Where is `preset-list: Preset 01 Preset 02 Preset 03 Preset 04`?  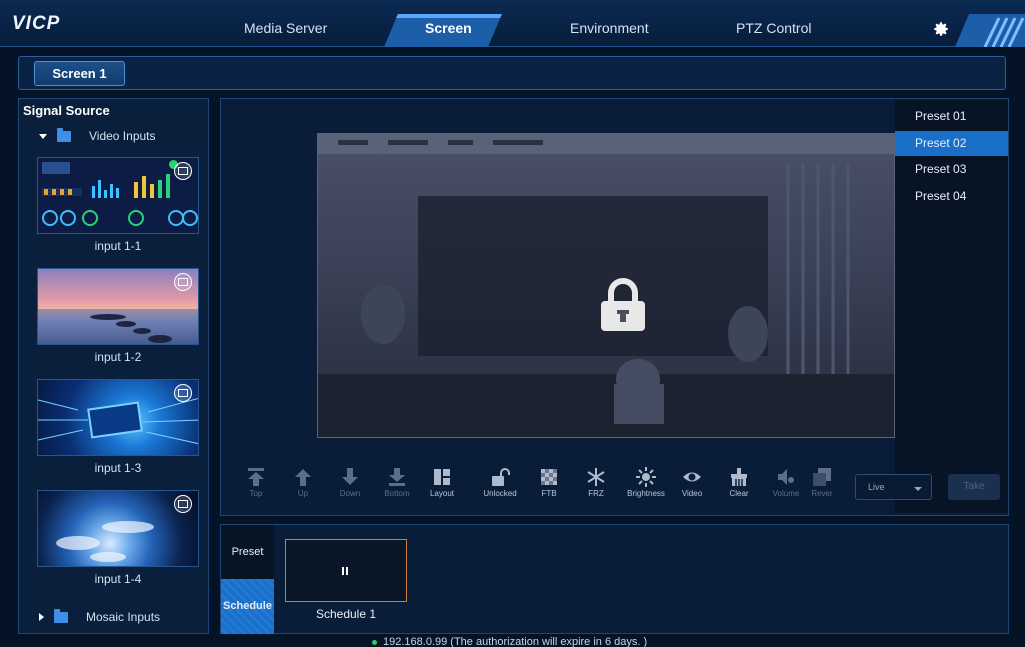
preset-list: Preset 01 Preset 02 Preset 03 Preset 04 is located at coordinates (951, 306).